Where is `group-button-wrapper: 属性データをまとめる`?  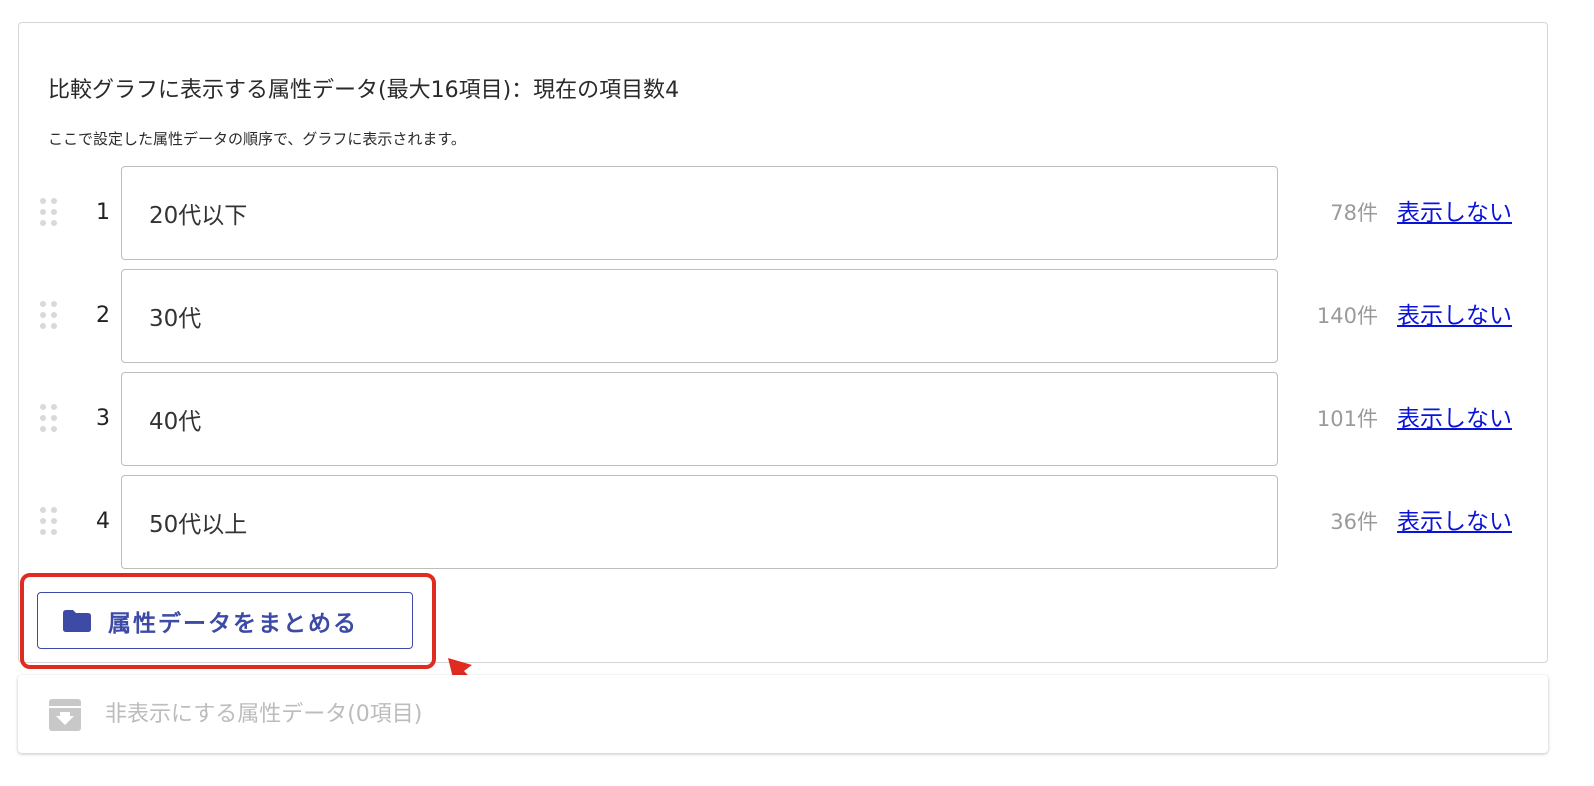
group-button-wrapper: 属性データをまとめる is located at coordinates (225, 620).